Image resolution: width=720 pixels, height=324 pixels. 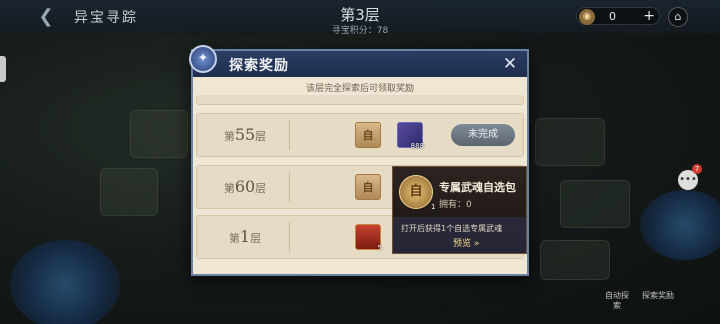 What do you see at coordinates (358, 61) in the screenshot?
I see `modal-header: ✦ 探索奖励 ✕` at bounding box center [358, 61].